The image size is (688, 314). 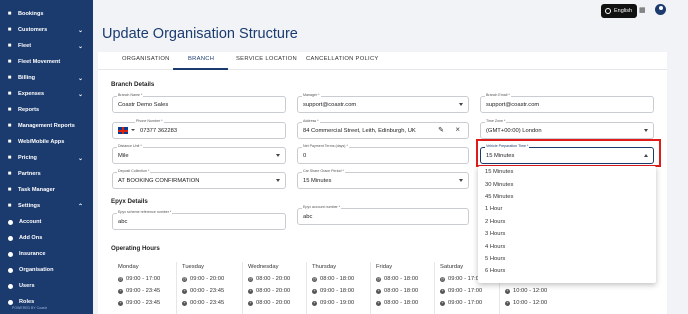 What do you see at coordinates (273, 303) in the screenshot?
I see `time-slot-value: 08:00 - 20:00` at bounding box center [273, 303].